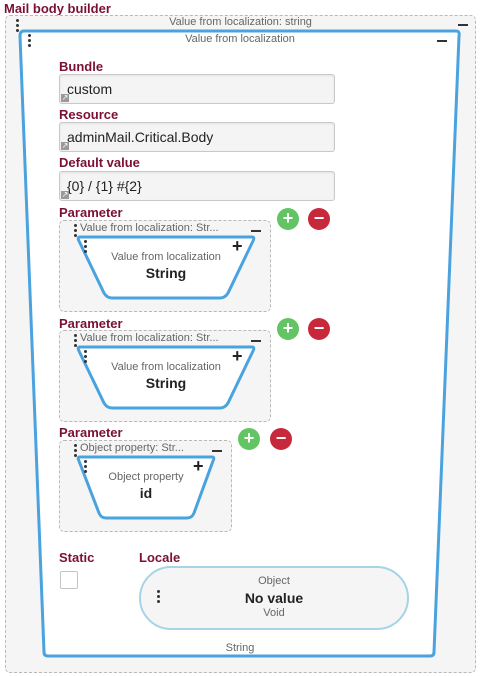  What do you see at coordinates (274, 581) in the screenshot?
I see `locale-title: Object` at bounding box center [274, 581].